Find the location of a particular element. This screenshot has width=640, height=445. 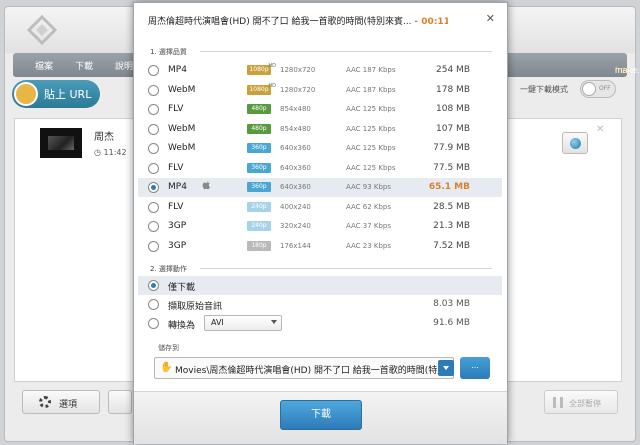

toolbar-button is located at coordinates (120, 402).